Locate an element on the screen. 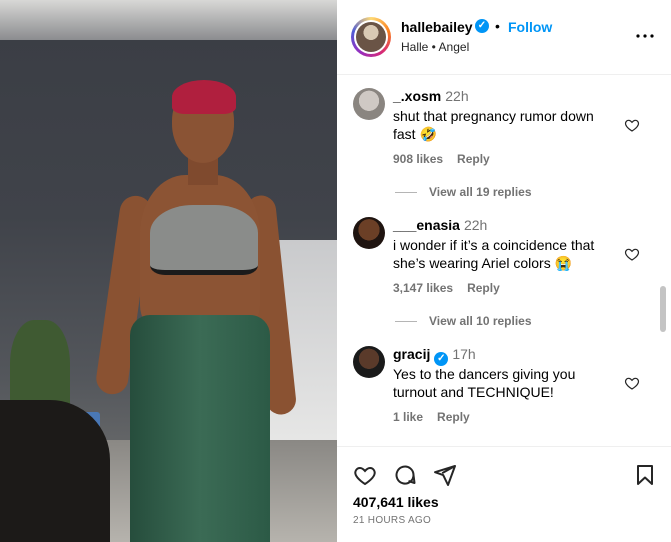 The height and width of the screenshot is (542, 671). comment-username: gracij ✓ 17h is located at coordinates (434, 356).